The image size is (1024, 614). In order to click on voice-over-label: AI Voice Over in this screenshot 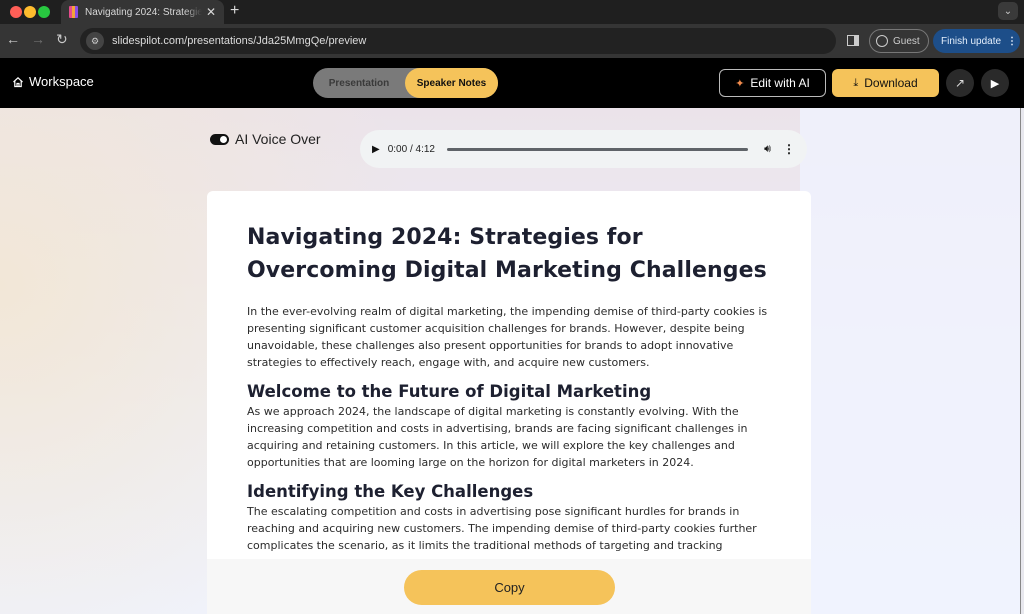, I will do `click(278, 139)`.